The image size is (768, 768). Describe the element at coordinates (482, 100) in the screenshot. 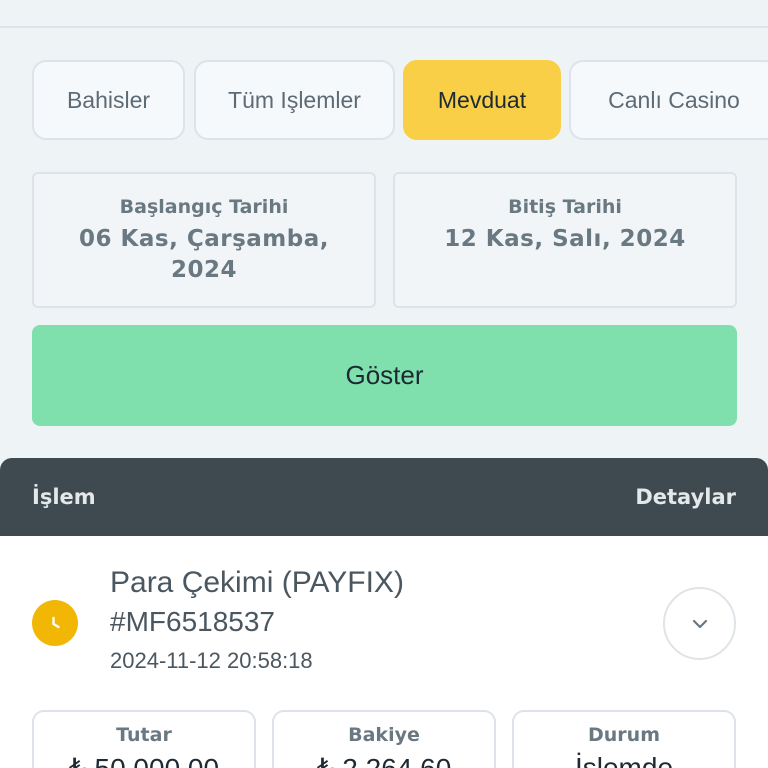

I see `tab-deposit: Mevduat` at that location.